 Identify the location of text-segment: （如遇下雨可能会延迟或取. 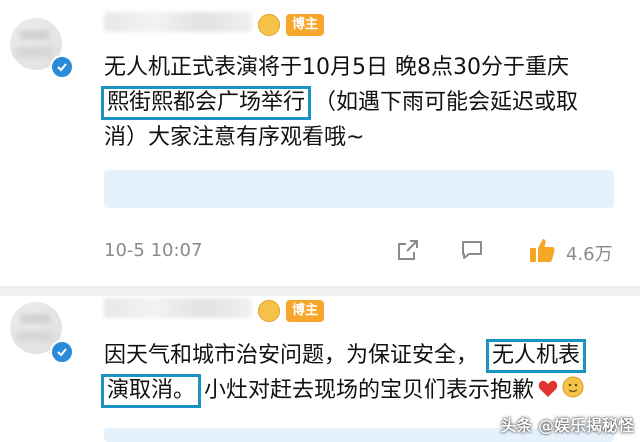
(446, 102).